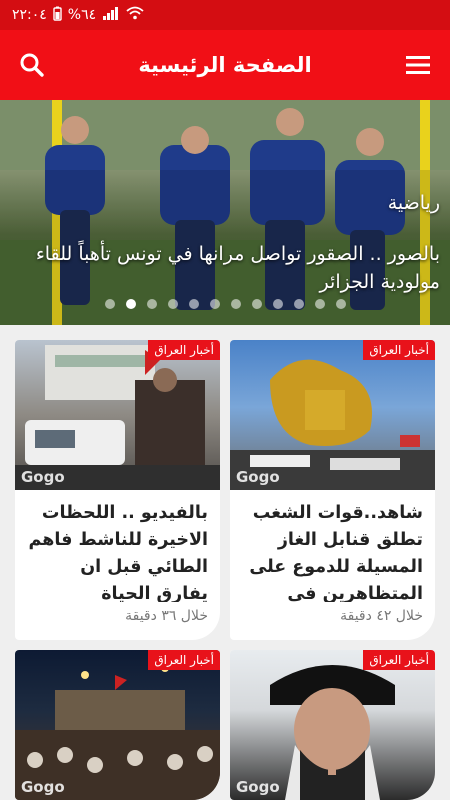 The height and width of the screenshot is (800, 450). Describe the element at coordinates (135, 15) in the screenshot. I see `wifi-icon` at that location.